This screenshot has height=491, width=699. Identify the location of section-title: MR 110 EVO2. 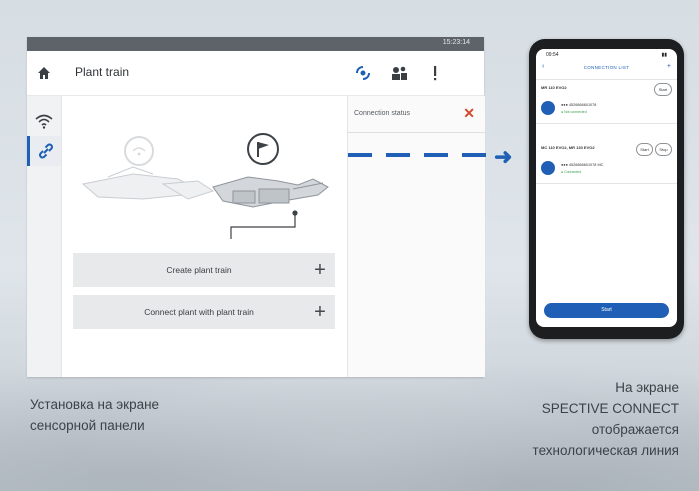
(554, 87).